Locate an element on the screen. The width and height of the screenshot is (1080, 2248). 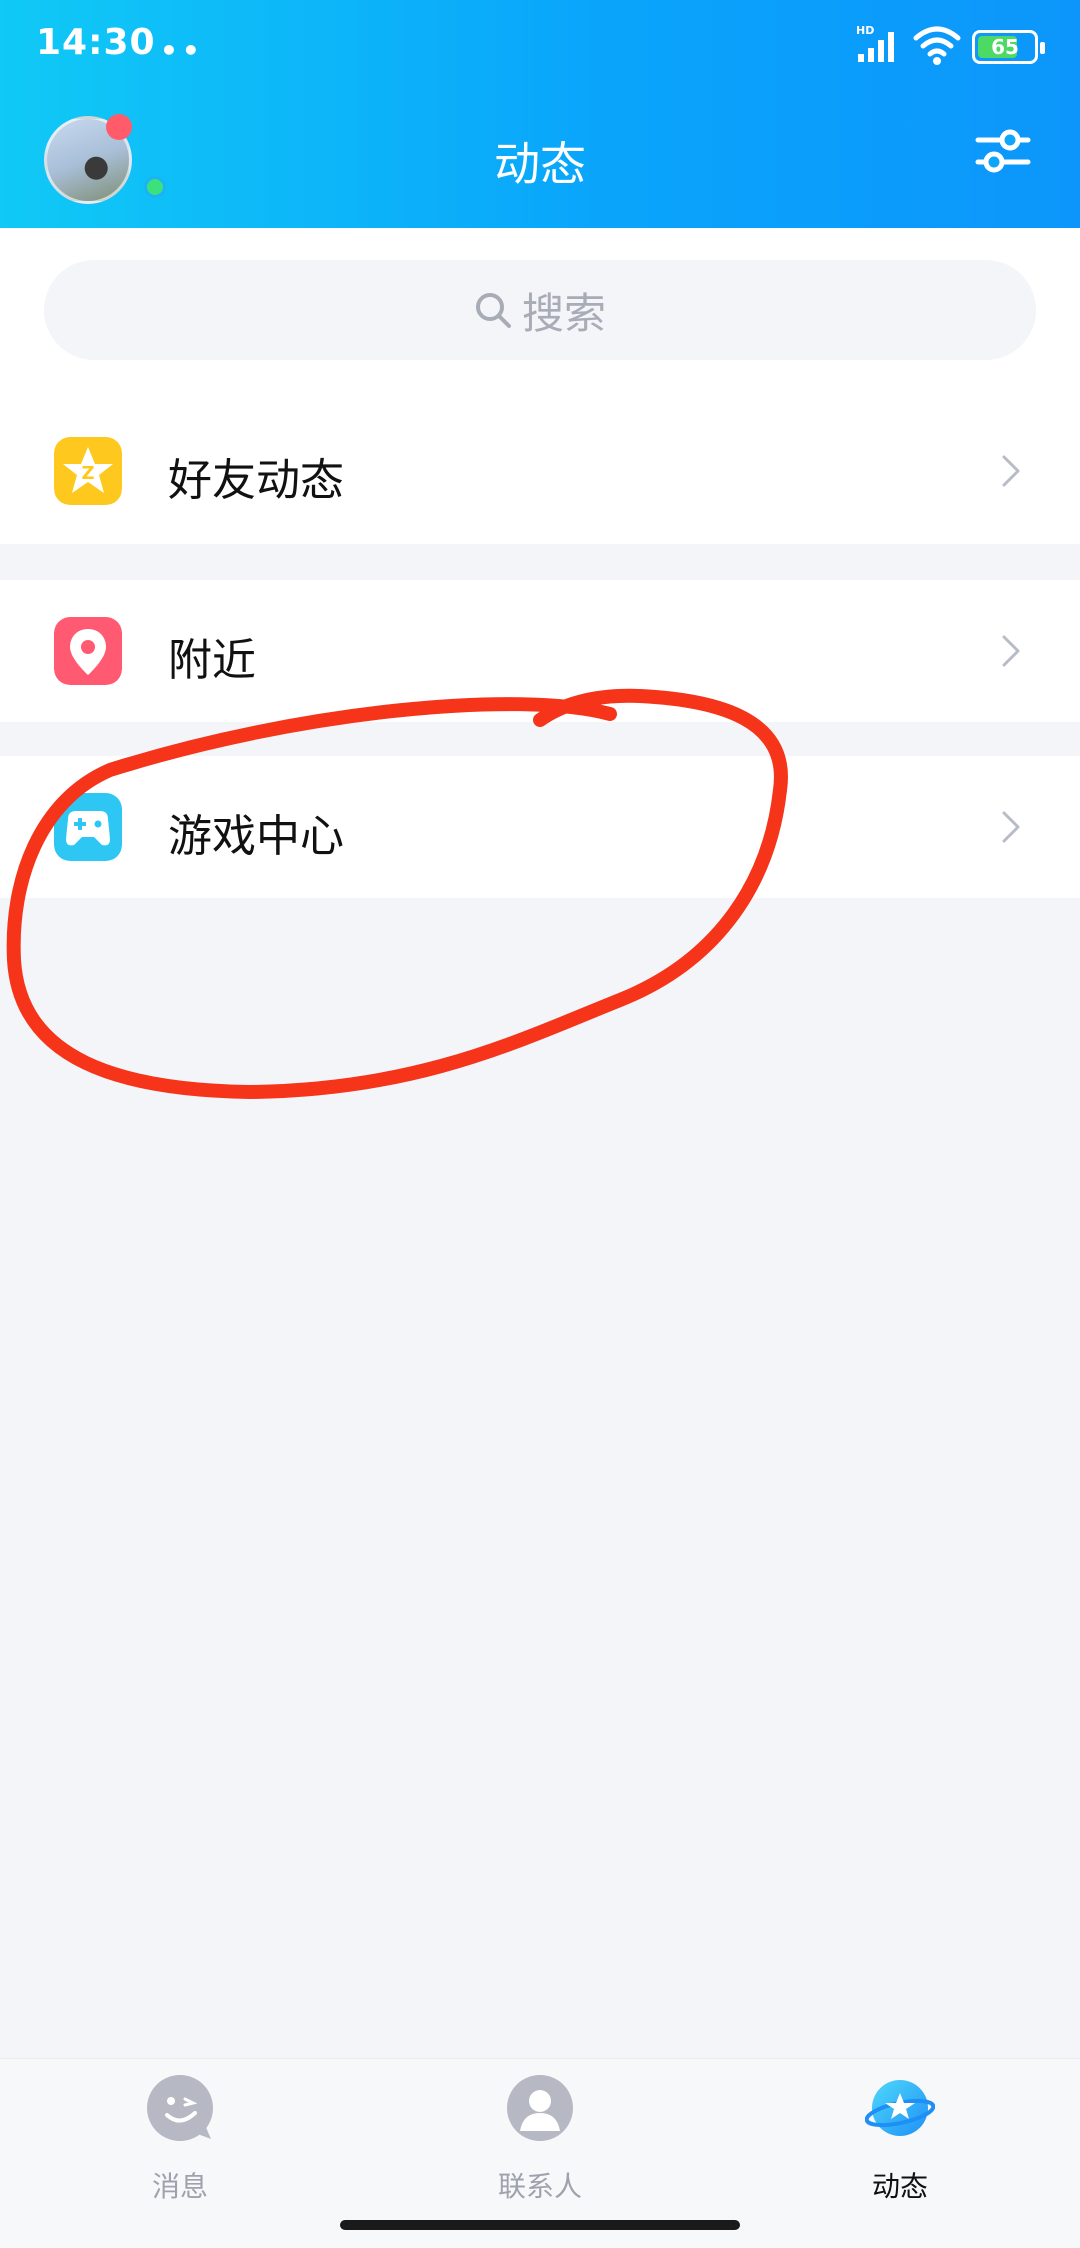
tab-messages: 消息 is located at coordinates (180, 2148).